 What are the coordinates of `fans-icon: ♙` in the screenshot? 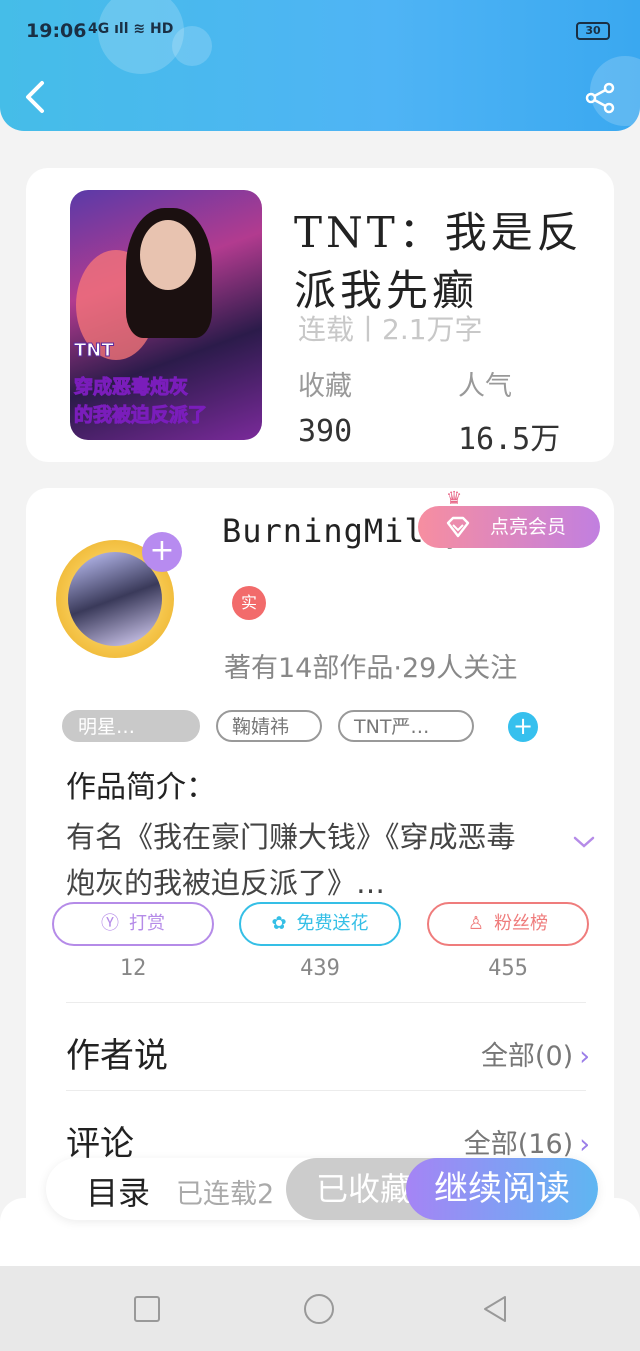 It's located at (476, 923).